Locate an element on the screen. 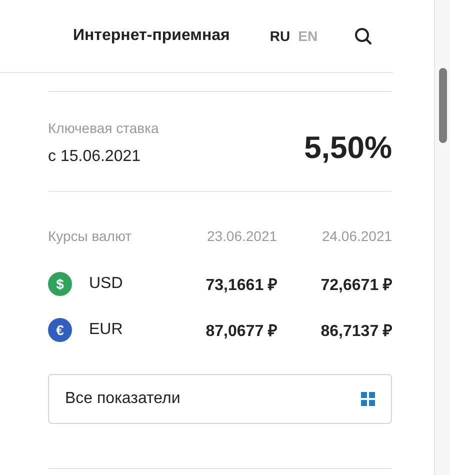  all-indicators-button: Все показатели is located at coordinates (220, 399).